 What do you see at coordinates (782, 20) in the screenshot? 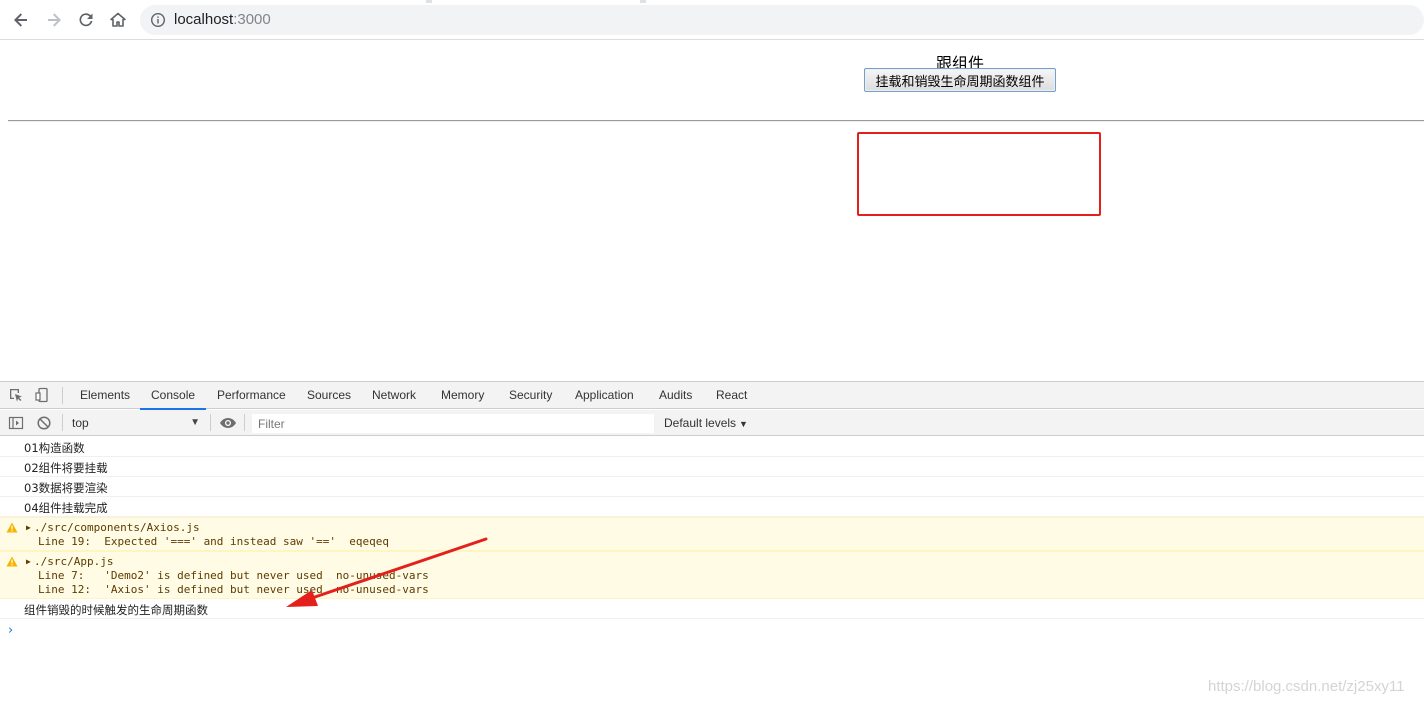
I see `address-bar: localhost:3000` at bounding box center [782, 20].